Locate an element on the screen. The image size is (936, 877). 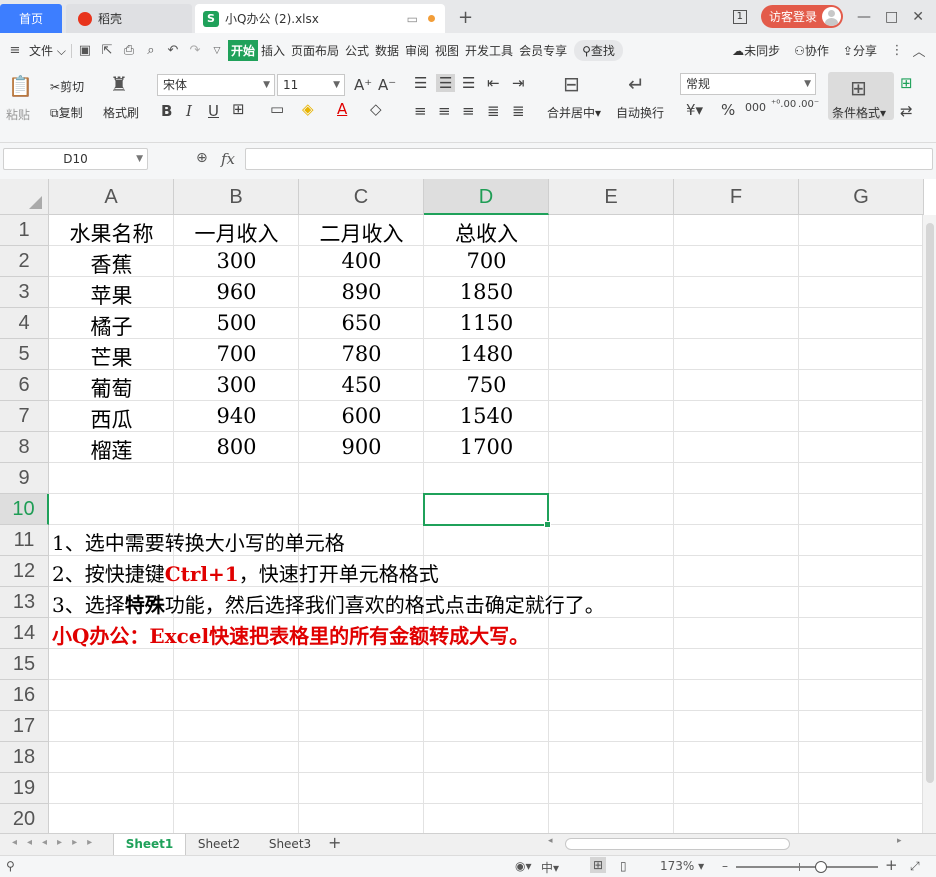
merge-center-button: 合并居中▾ is located at coordinates (574, 112).